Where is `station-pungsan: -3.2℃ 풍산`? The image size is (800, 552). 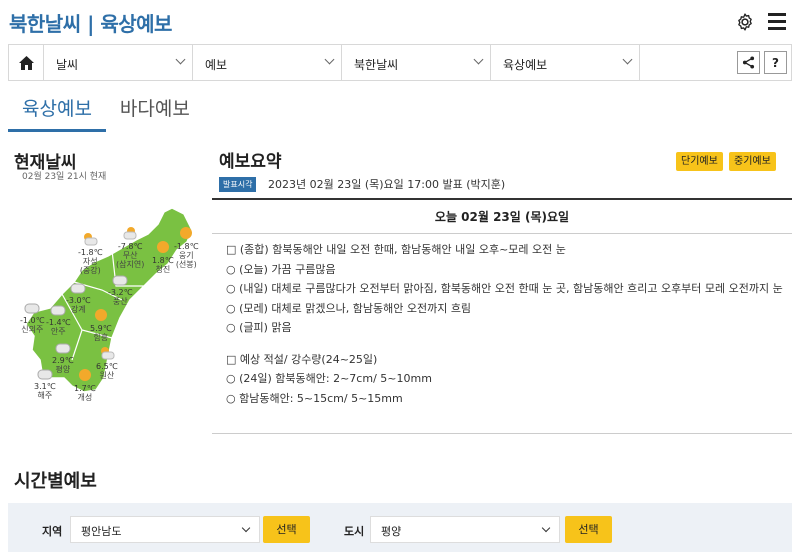
station-pungsan: -3.2℃ 풍산 is located at coordinates (120, 290).